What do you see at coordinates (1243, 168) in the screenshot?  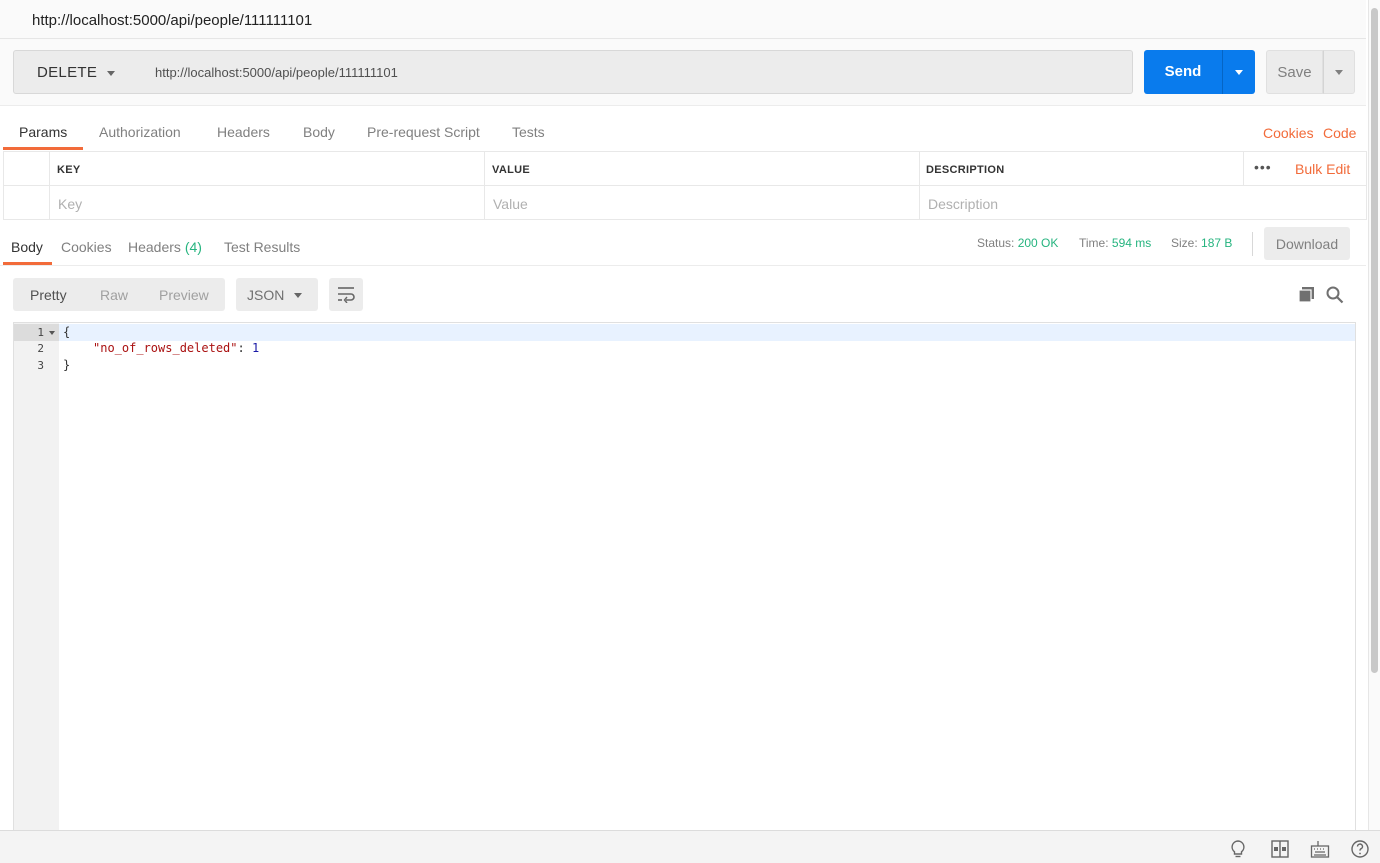 I see `header-divider` at bounding box center [1243, 168].